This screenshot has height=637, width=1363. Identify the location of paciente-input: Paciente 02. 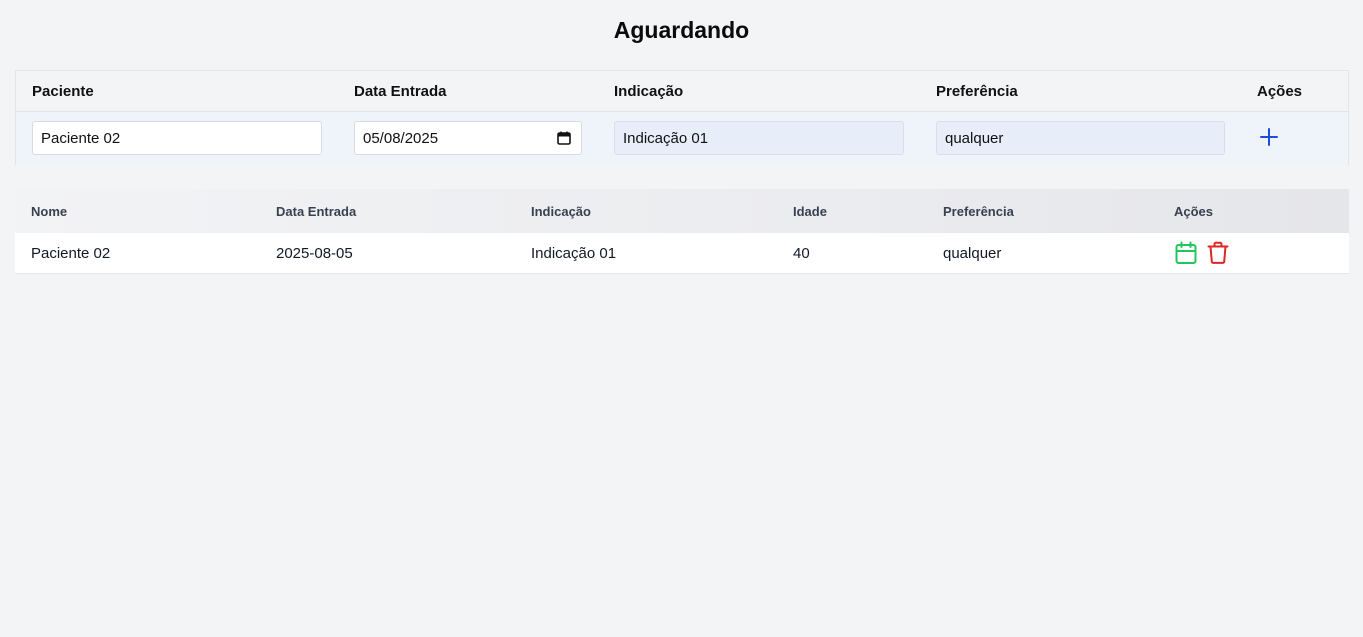
(177, 138).